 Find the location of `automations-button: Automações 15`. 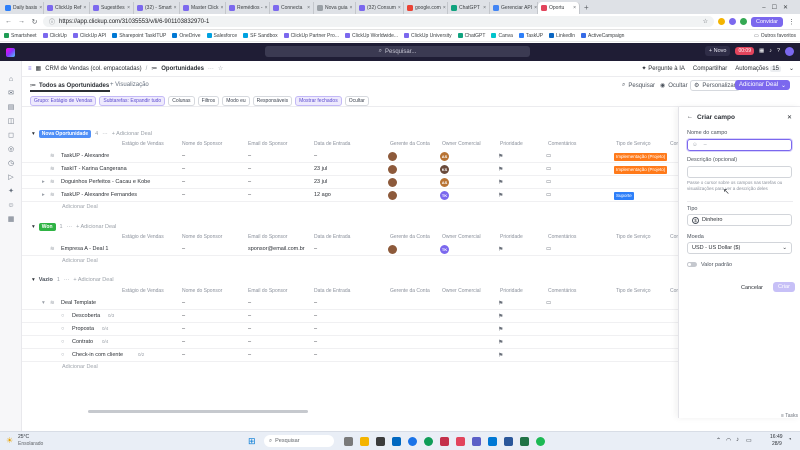

automations-button: Automações 15 is located at coordinates (758, 68).